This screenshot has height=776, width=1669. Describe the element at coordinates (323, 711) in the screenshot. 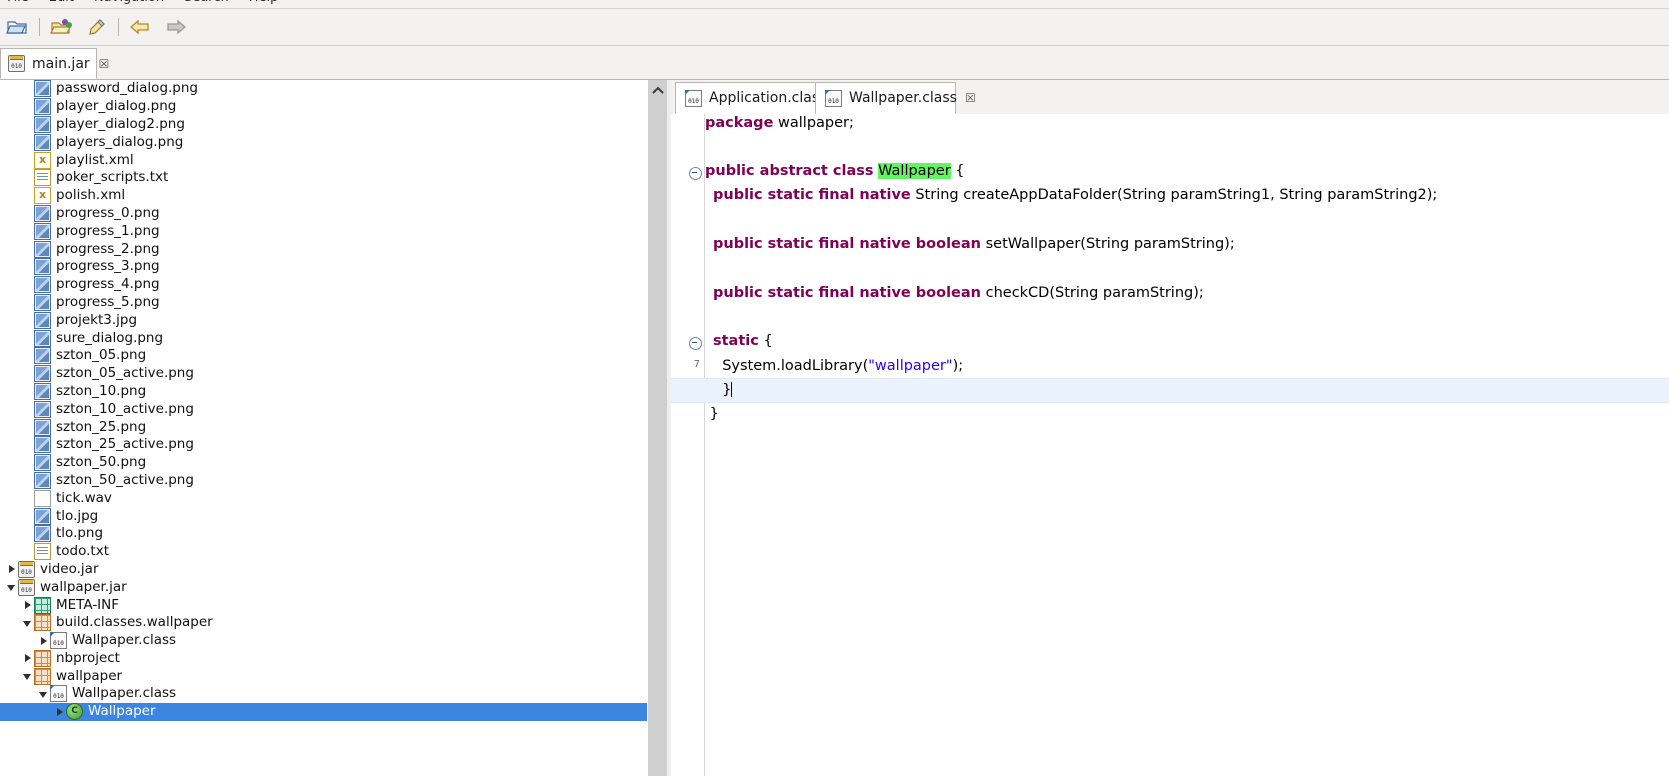

I see `tree-row-selected: Wallpaper` at that location.